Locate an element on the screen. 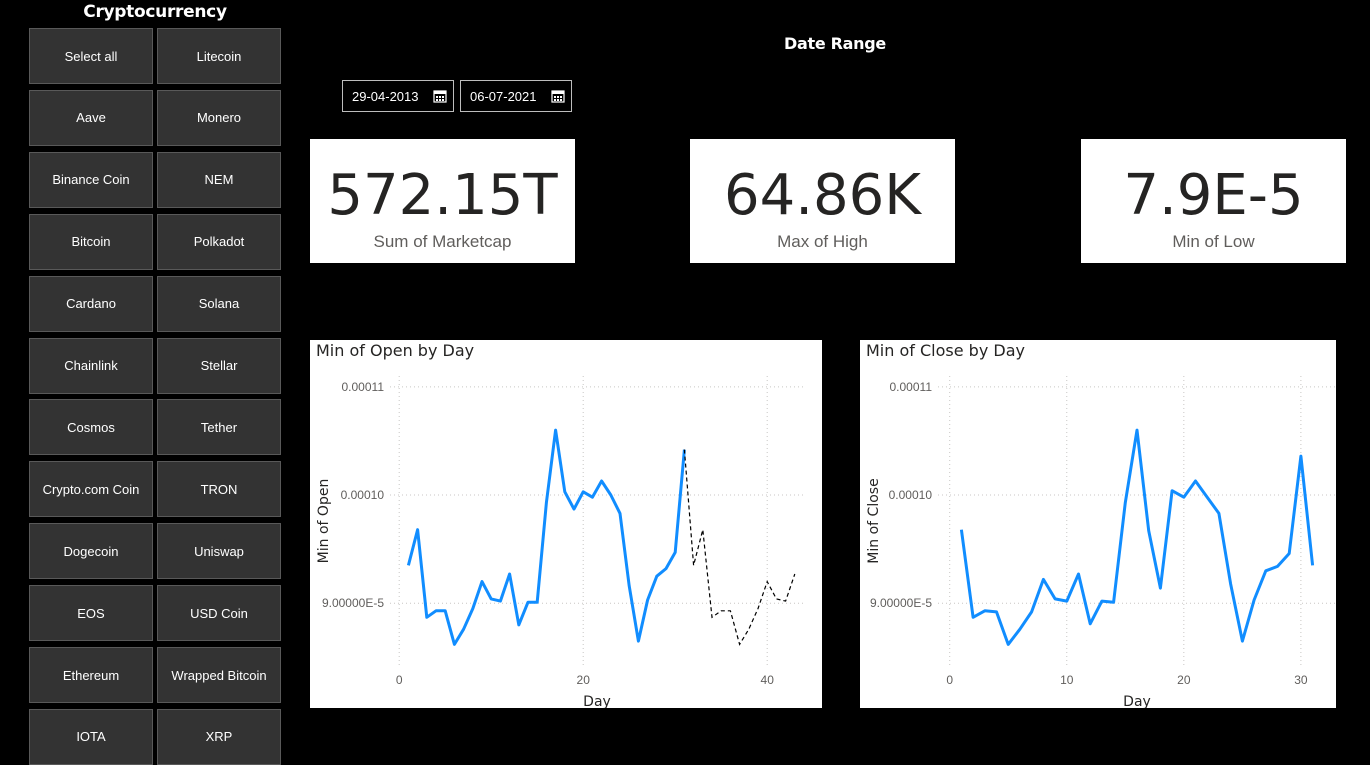 The image size is (1370, 765). marketcap-card: 572.15T Sum of Marketcap is located at coordinates (442, 201).